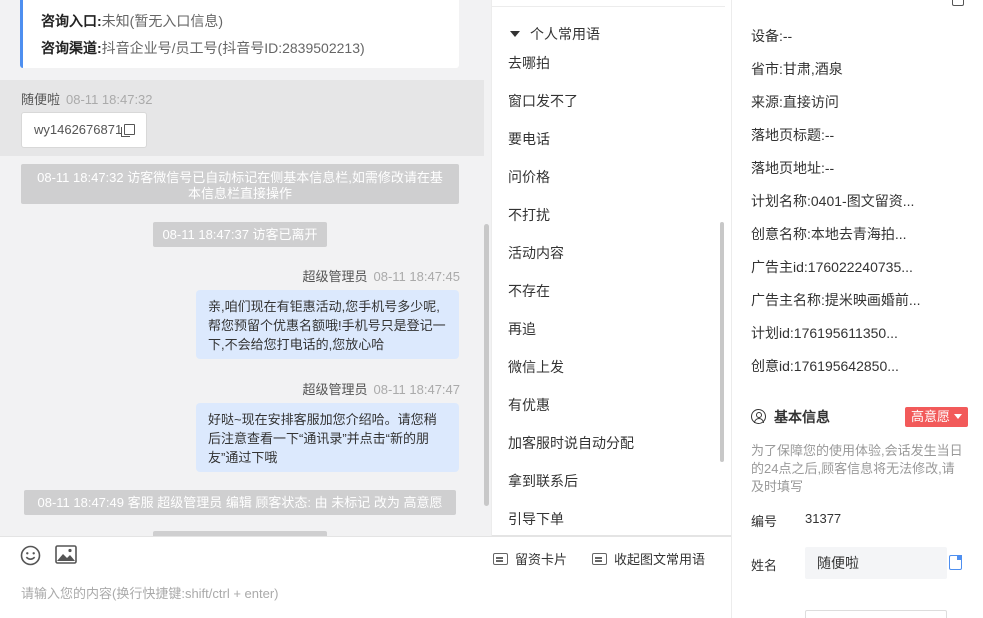 This screenshot has height=618, width=983. What do you see at coordinates (788, 135) in the screenshot?
I see `field-label: 落地页标题:` at bounding box center [788, 135].